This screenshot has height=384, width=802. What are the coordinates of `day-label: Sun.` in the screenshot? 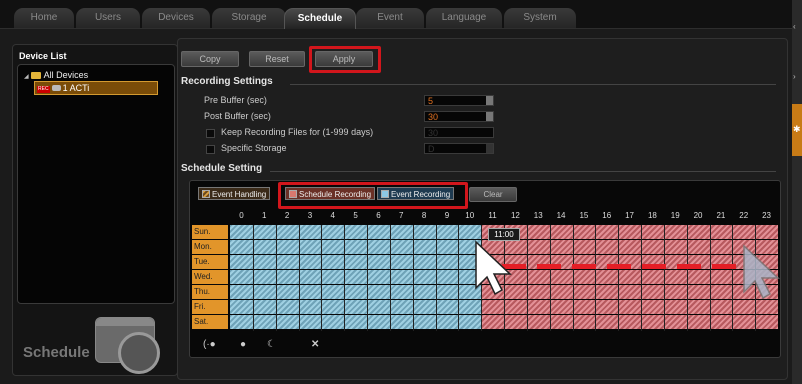 It's located at (210, 232).